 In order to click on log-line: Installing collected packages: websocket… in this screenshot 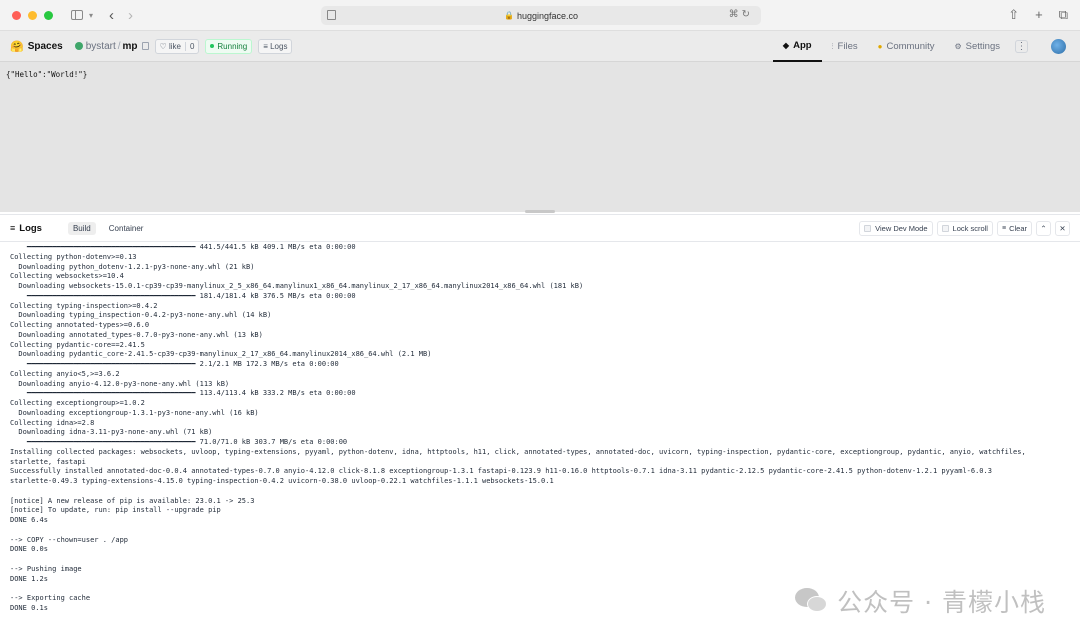, I will do `click(518, 451)`.